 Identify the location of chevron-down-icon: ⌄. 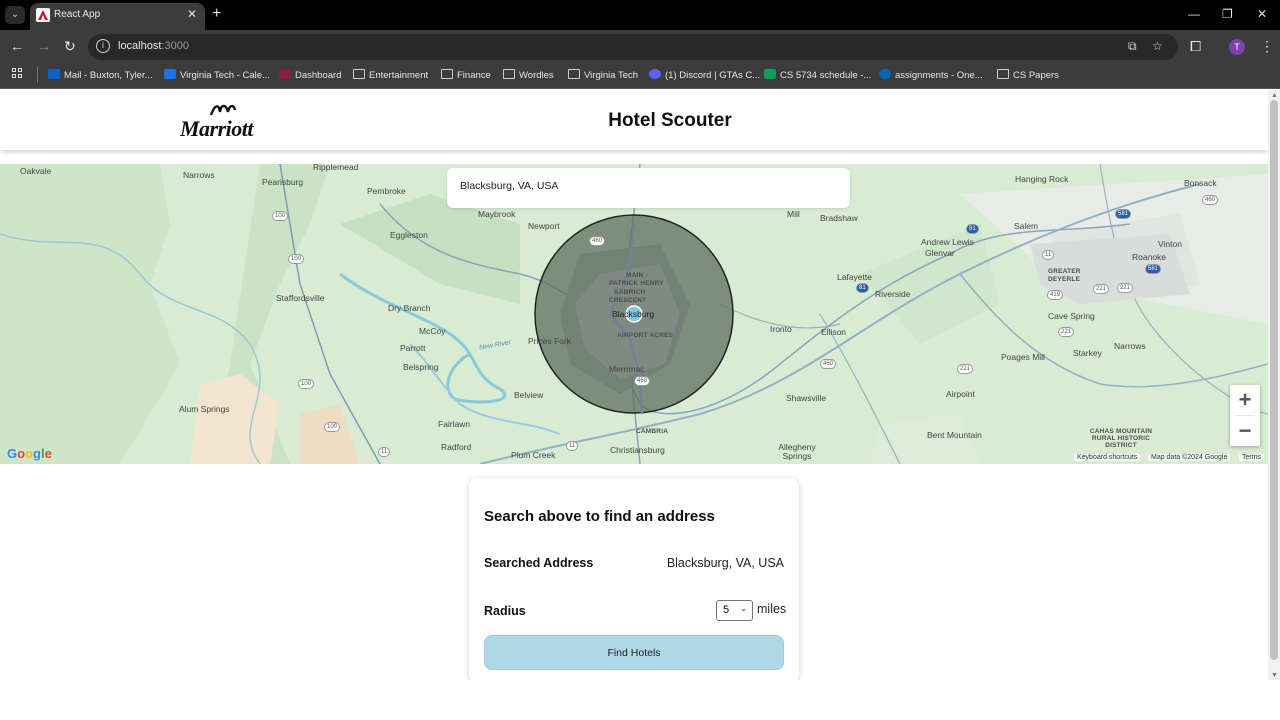
(743, 608).